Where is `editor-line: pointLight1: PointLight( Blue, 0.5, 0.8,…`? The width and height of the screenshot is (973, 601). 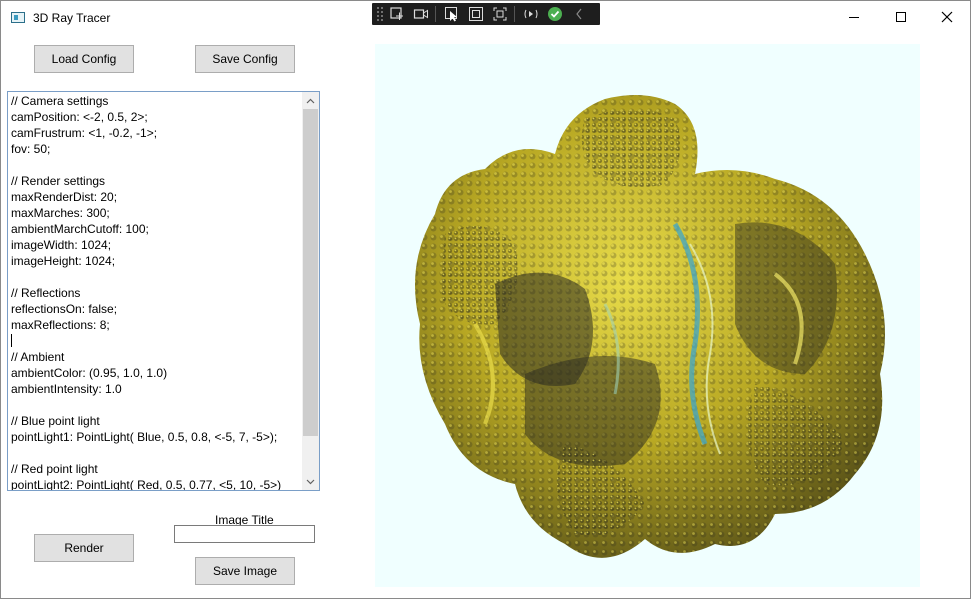 editor-line: pointLight1: PointLight( Blue, 0.5, 0.8,… is located at coordinates (144, 437).